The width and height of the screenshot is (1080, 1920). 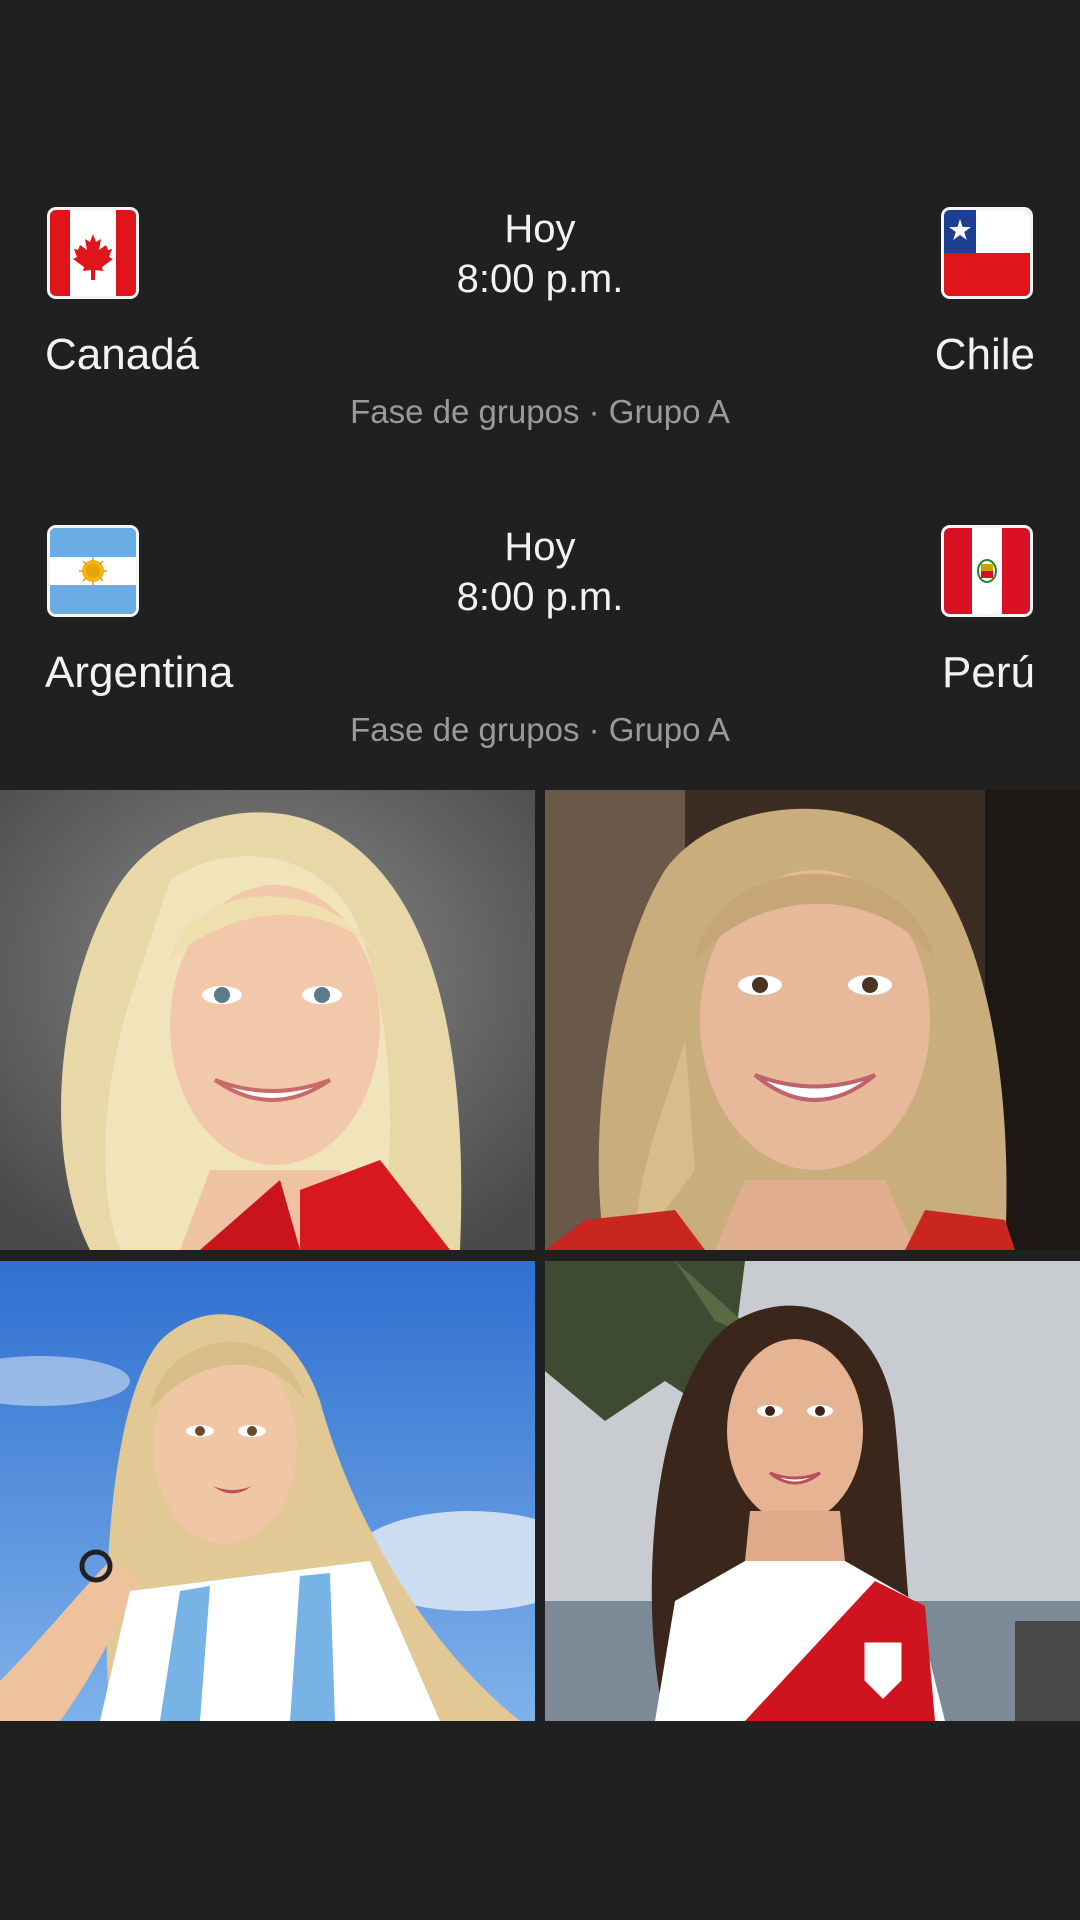 I want to click on home-team-name: Canadá, so click(x=122, y=354).